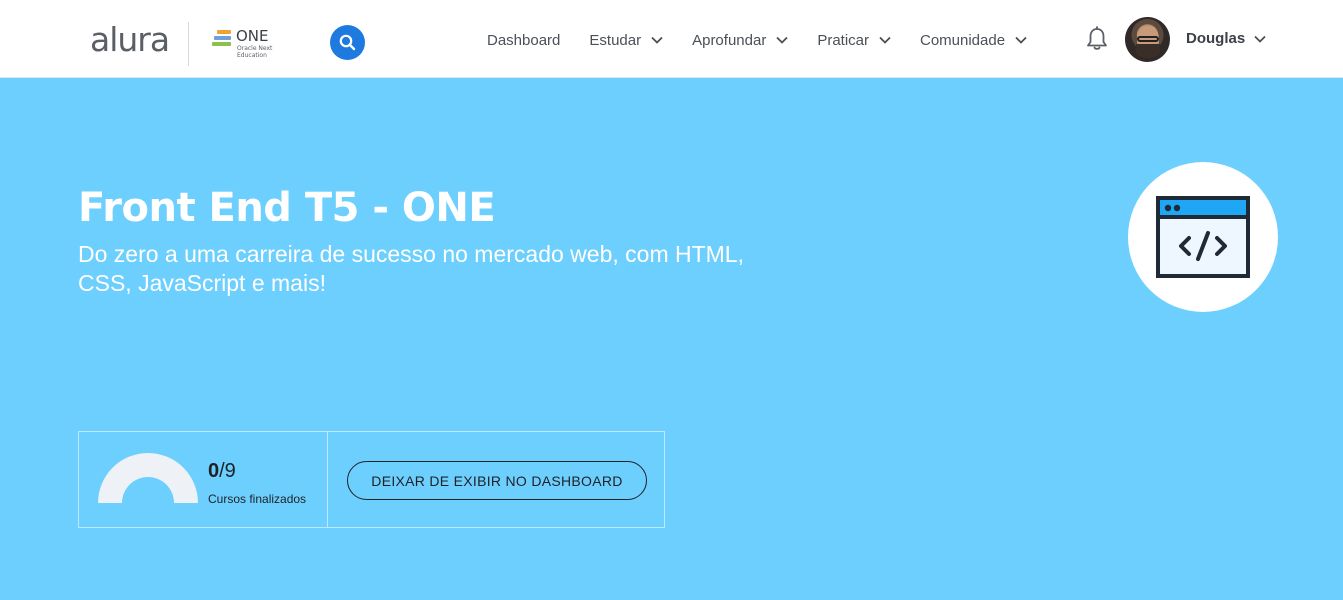 The image size is (1343, 600). Describe the element at coordinates (1215, 38) in the screenshot. I see `user-name: Douglas` at that location.